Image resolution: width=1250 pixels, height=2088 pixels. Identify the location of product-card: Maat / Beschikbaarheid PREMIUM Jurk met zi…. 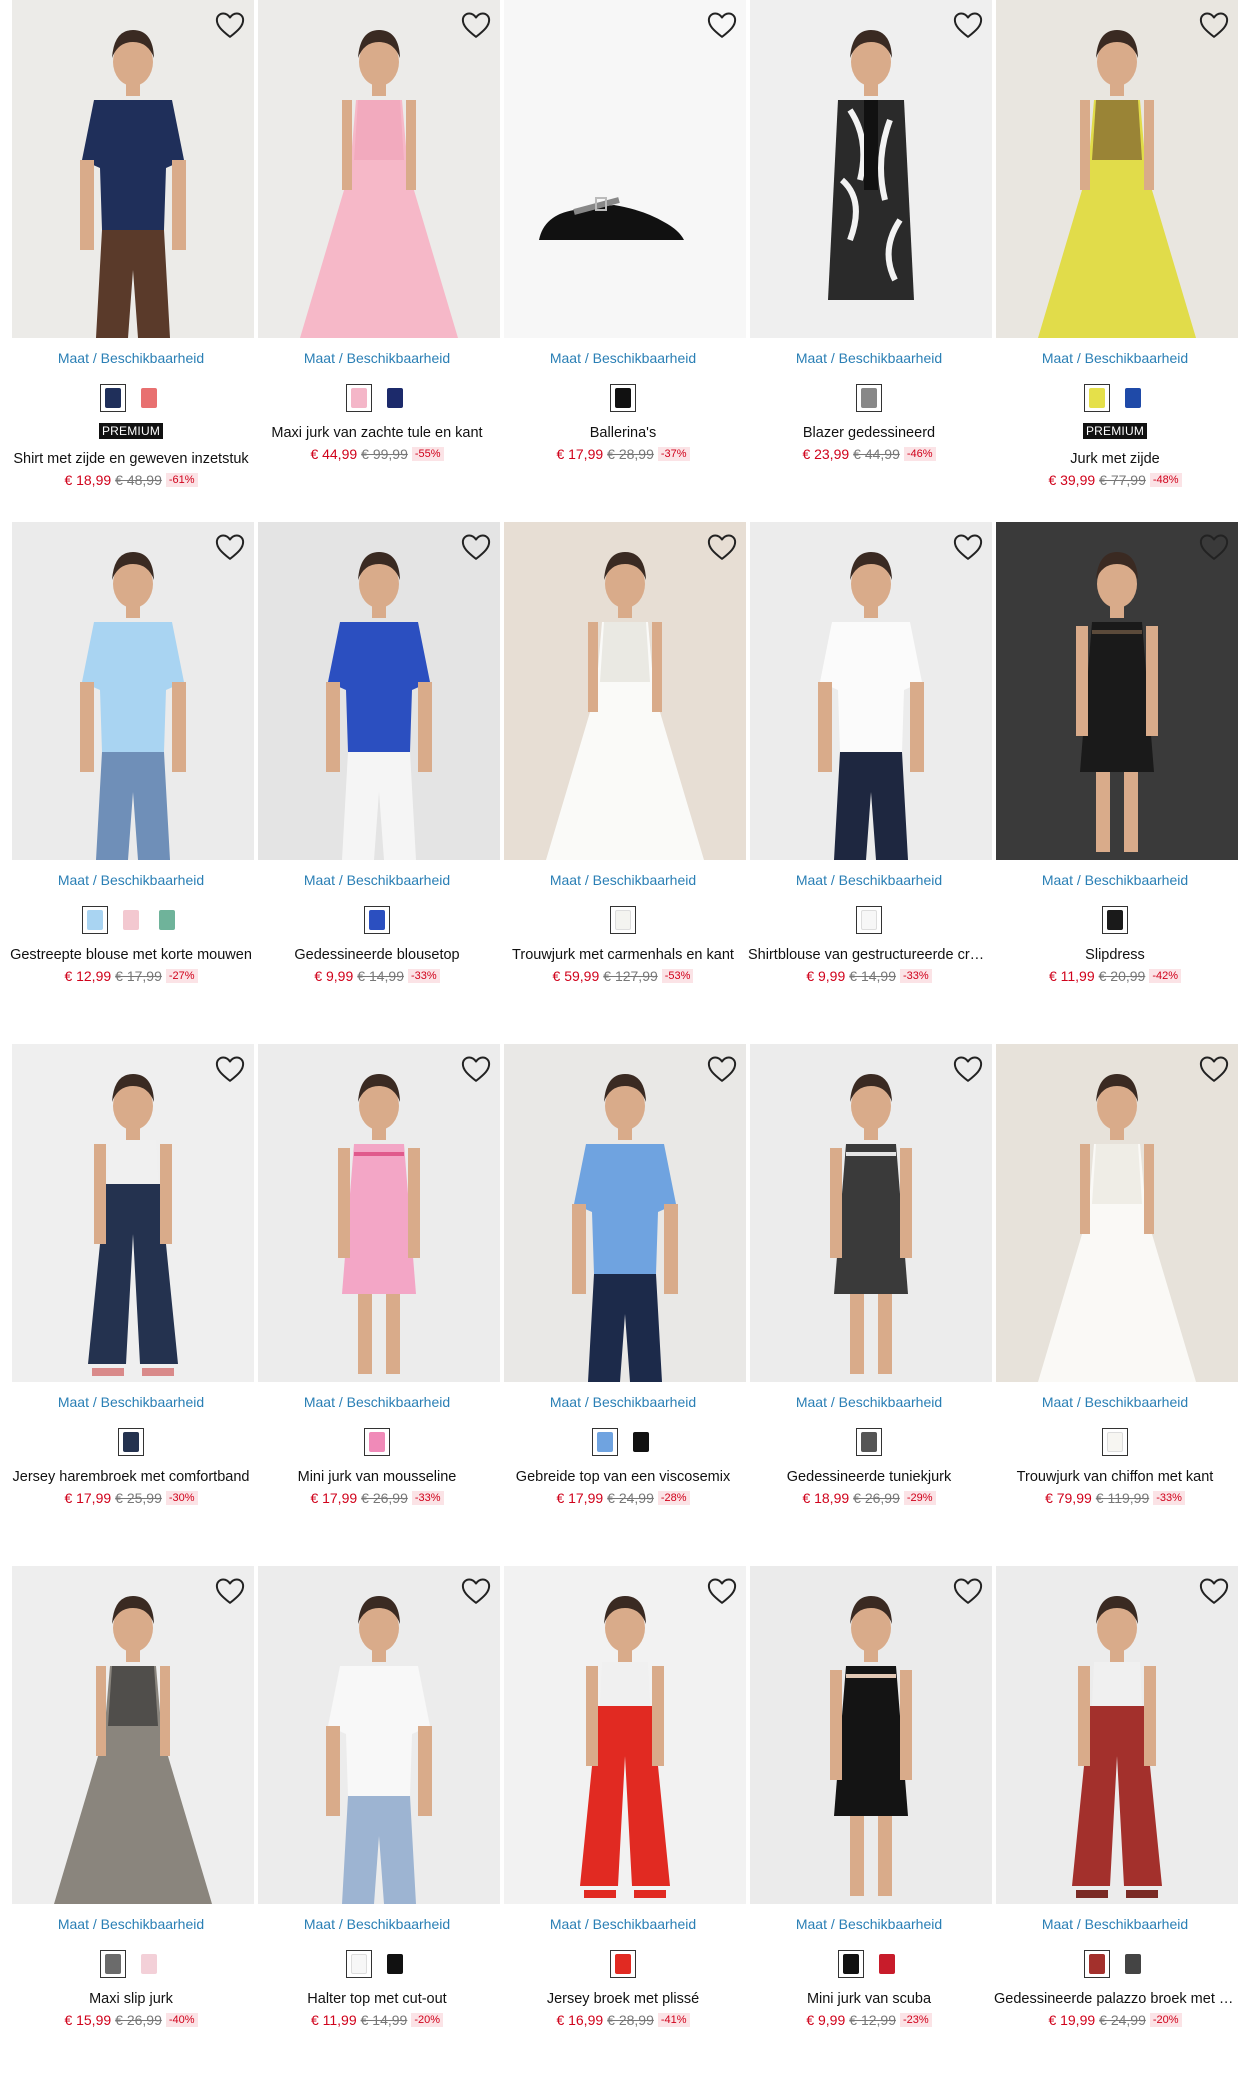
(1115, 261).